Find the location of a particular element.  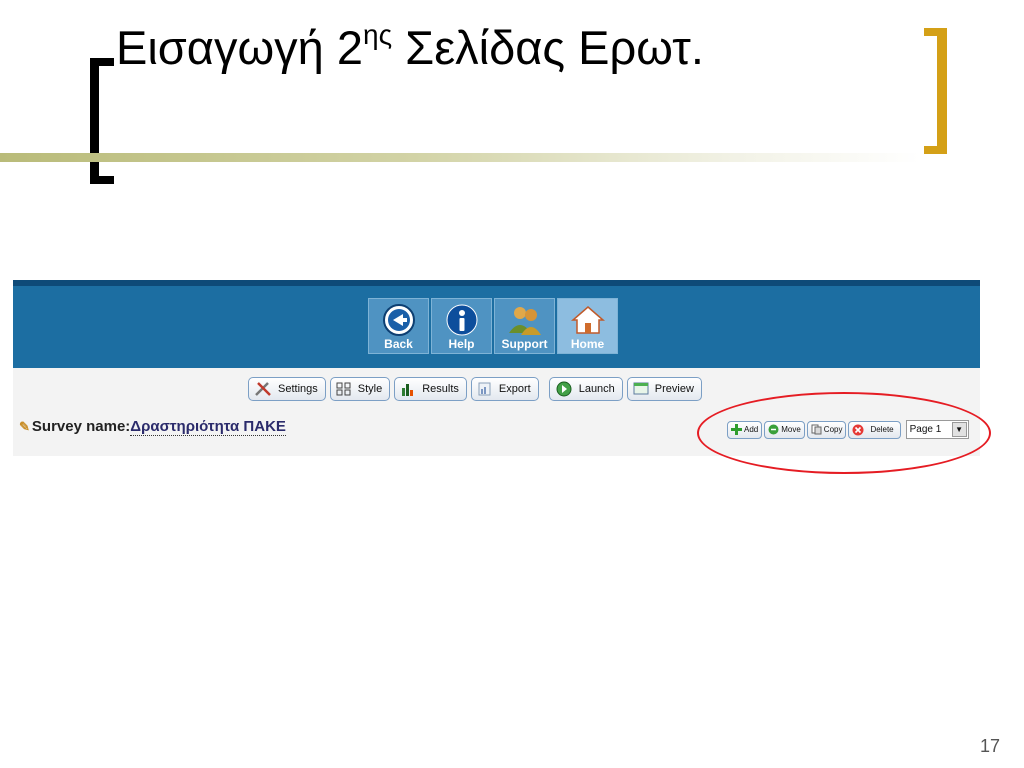

style-button: Style is located at coordinates (360, 389).